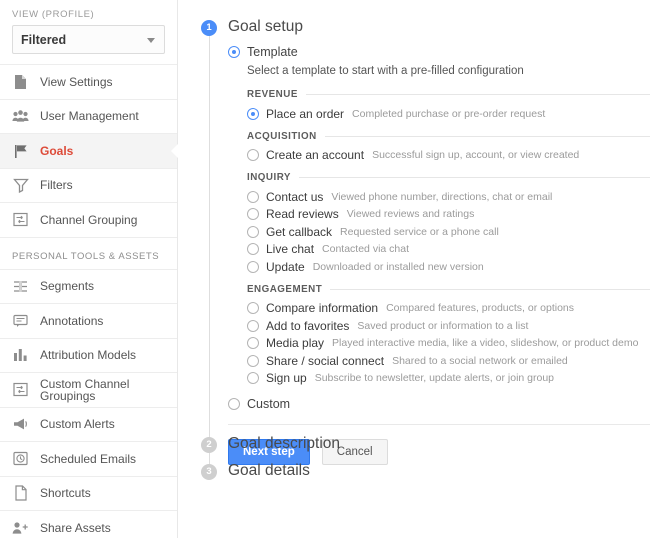  I want to click on template-option-name: Share / social connect, so click(325, 360).